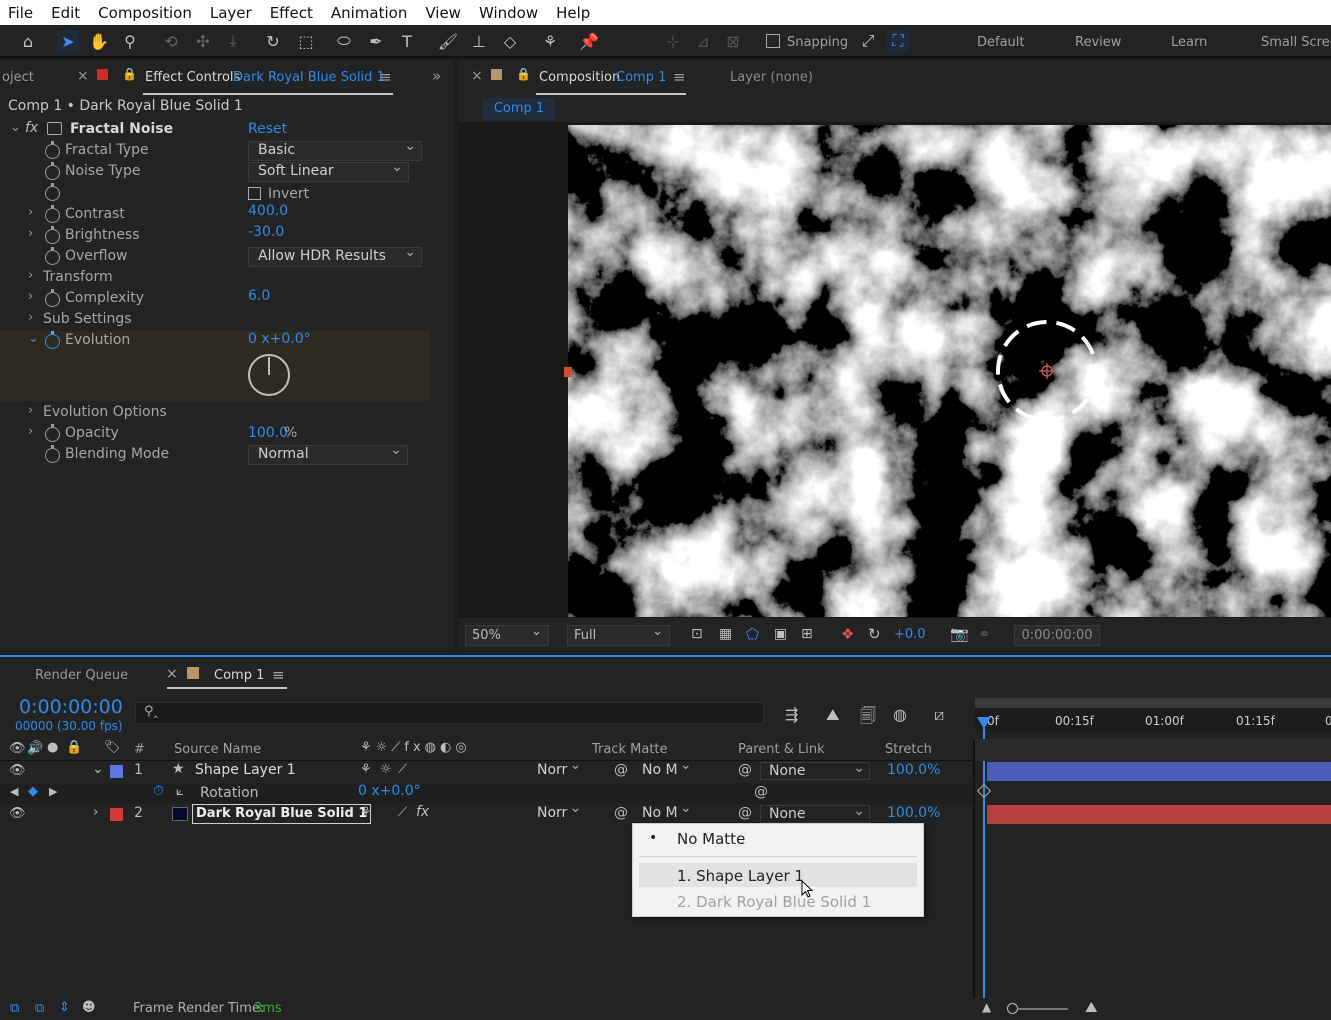  What do you see at coordinates (1153, 703) in the screenshot?
I see `work-area-bar` at bounding box center [1153, 703].